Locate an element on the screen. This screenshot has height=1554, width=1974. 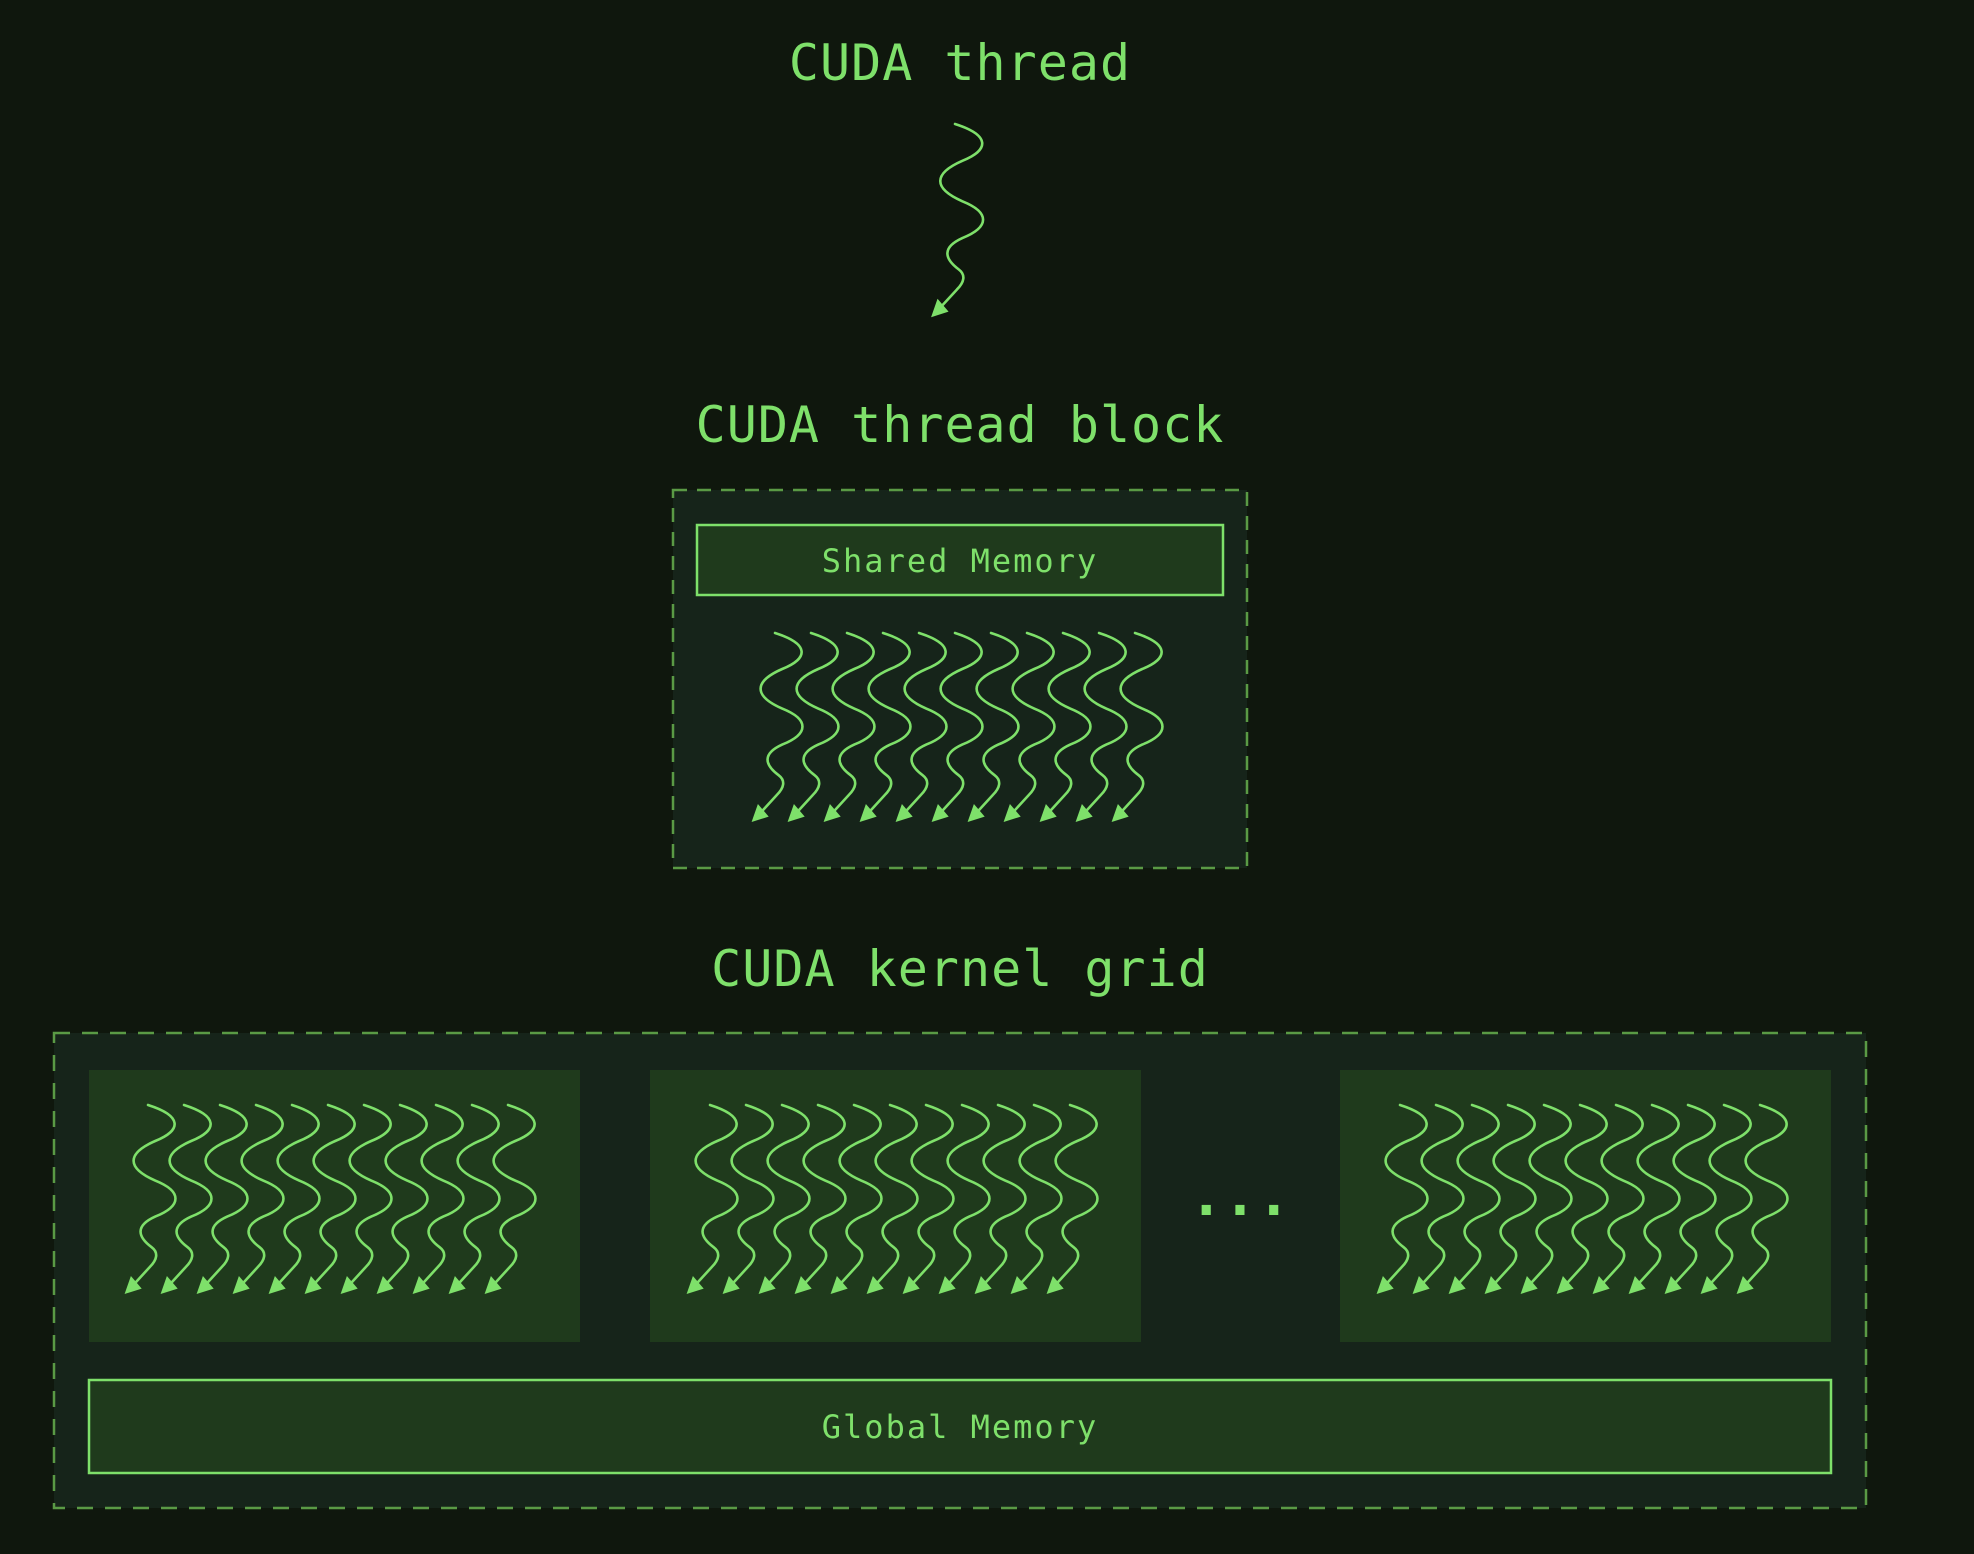
shared-memory-label: Shared Memory is located at coordinates (960, 561).